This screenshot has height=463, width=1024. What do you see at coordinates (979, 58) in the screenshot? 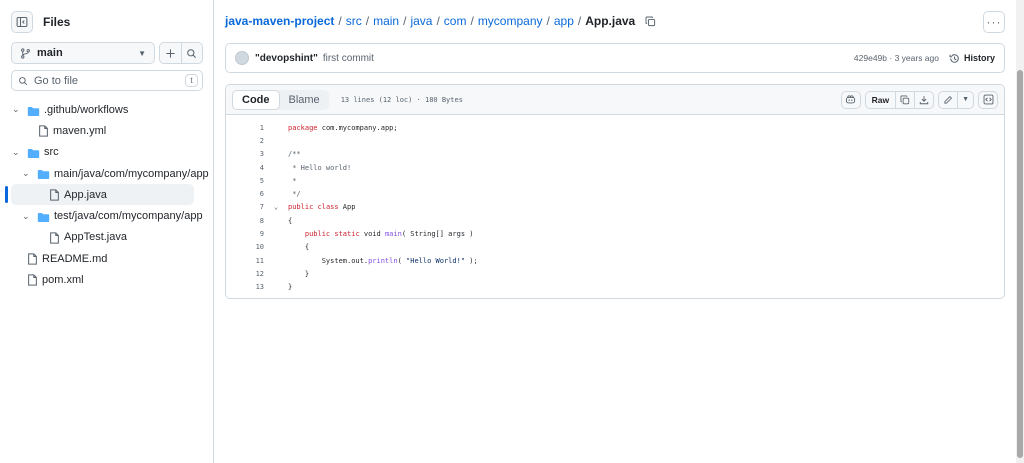
I see `history-label: History` at bounding box center [979, 58].